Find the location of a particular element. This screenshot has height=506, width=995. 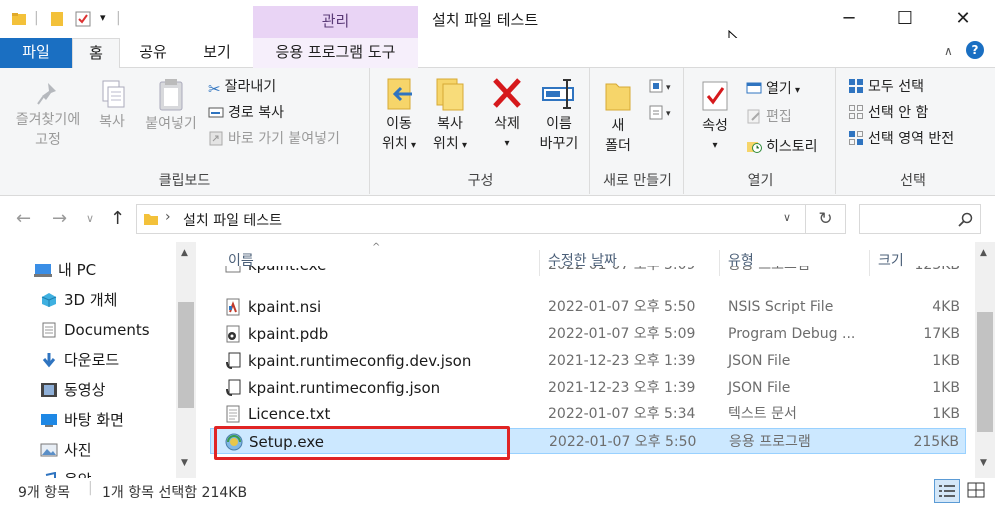

chevron-up-icon: ∧ is located at coordinates (948, 51).